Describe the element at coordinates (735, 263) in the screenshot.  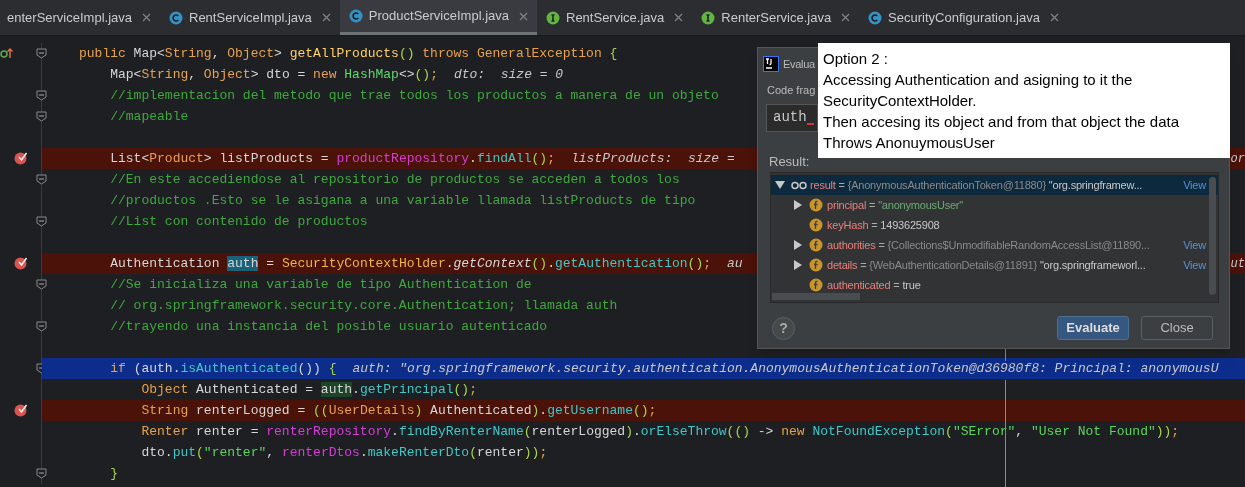
I see `inline-debug-value: au` at that location.